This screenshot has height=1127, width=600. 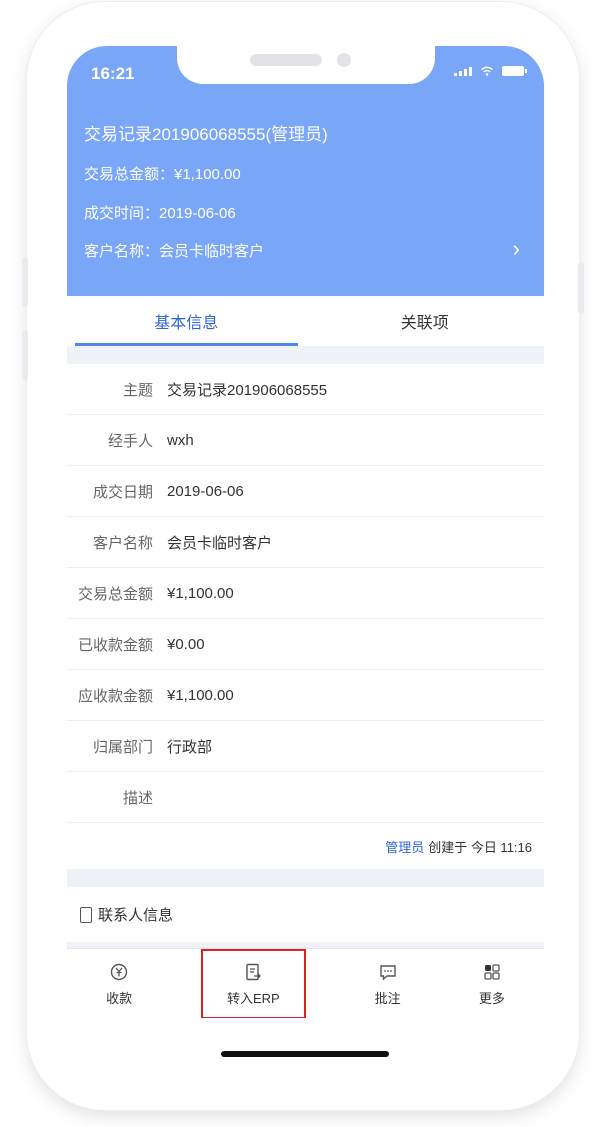 I want to click on home-indicator-area, so click(x=305, y=1044).